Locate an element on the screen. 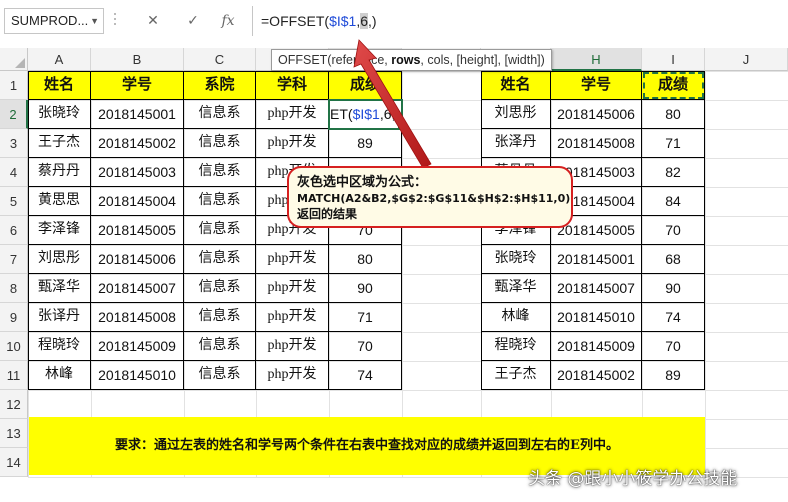 The image size is (788, 502). close-icon: ✕ is located at coordinates (153, 21).